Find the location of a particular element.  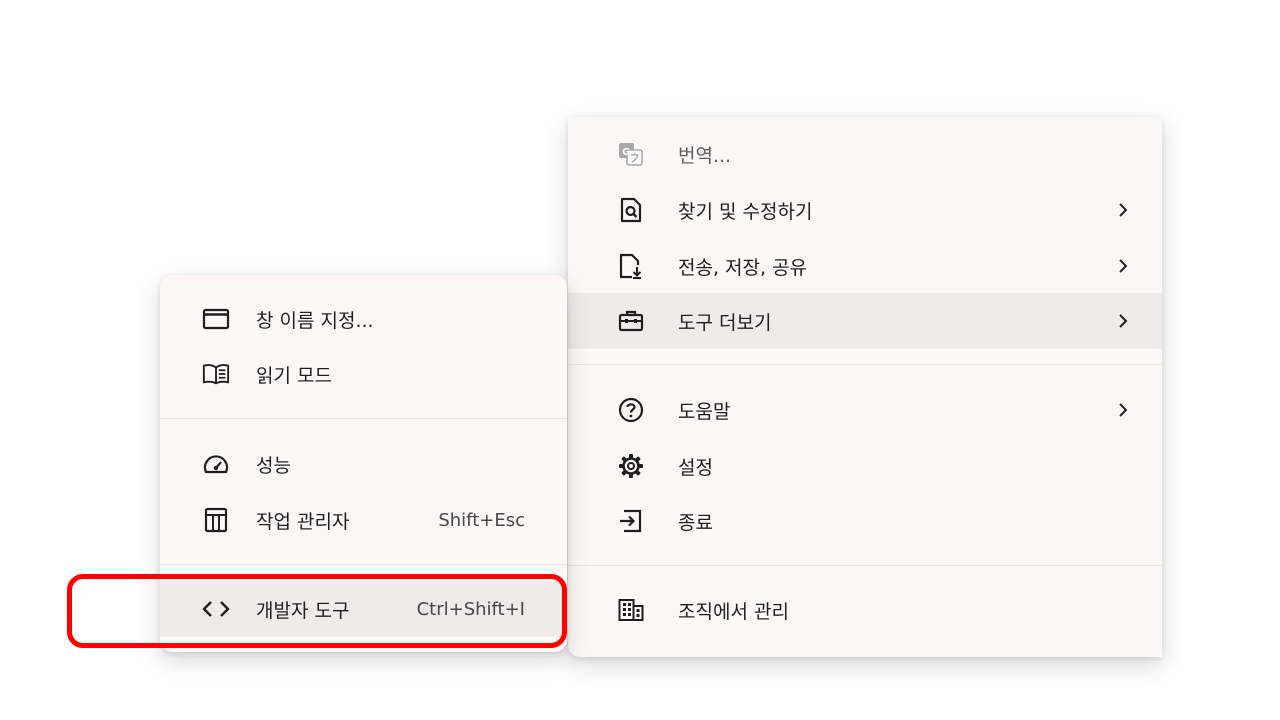

help-icon is located at coordinates (631, 410).